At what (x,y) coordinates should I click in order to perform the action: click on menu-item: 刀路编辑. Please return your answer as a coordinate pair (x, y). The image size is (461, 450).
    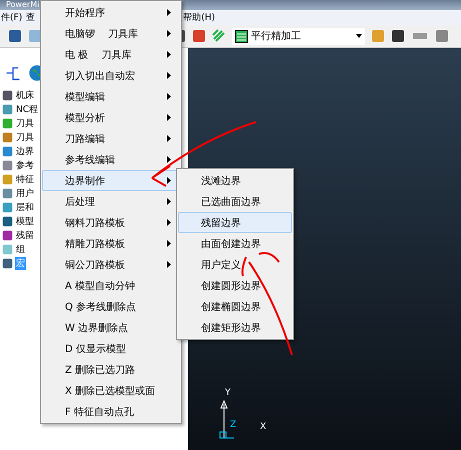
    Looking at the image, I should click on (111, 138).